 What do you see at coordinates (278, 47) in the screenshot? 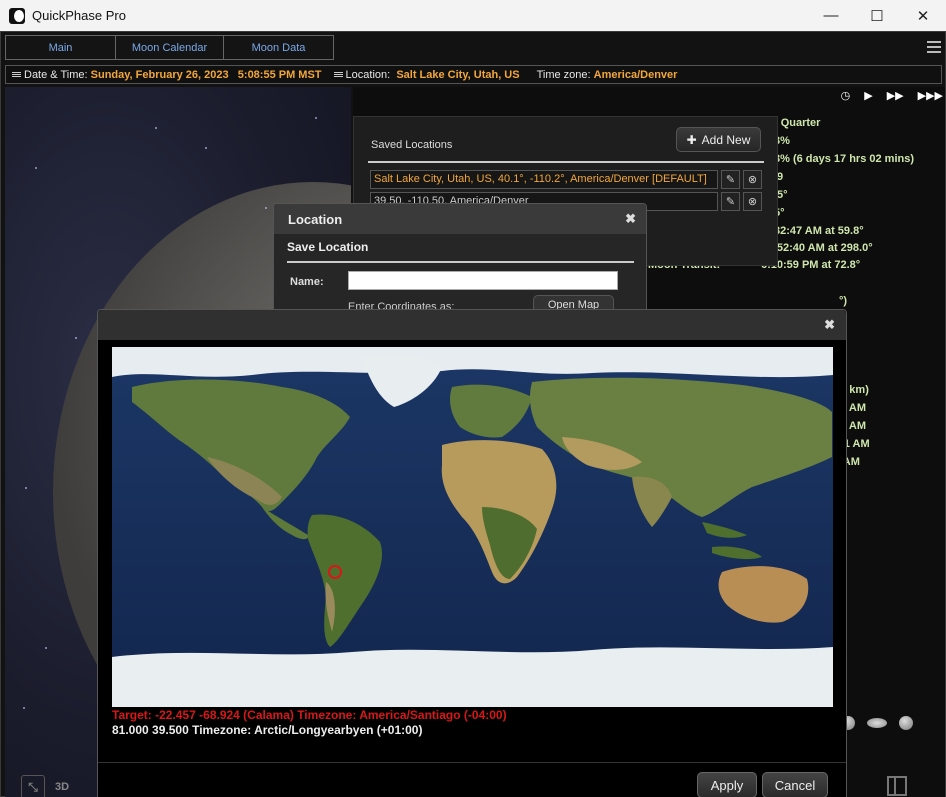
I see `tab-moon-data: Moon Data` at bounding box center [278, 47].